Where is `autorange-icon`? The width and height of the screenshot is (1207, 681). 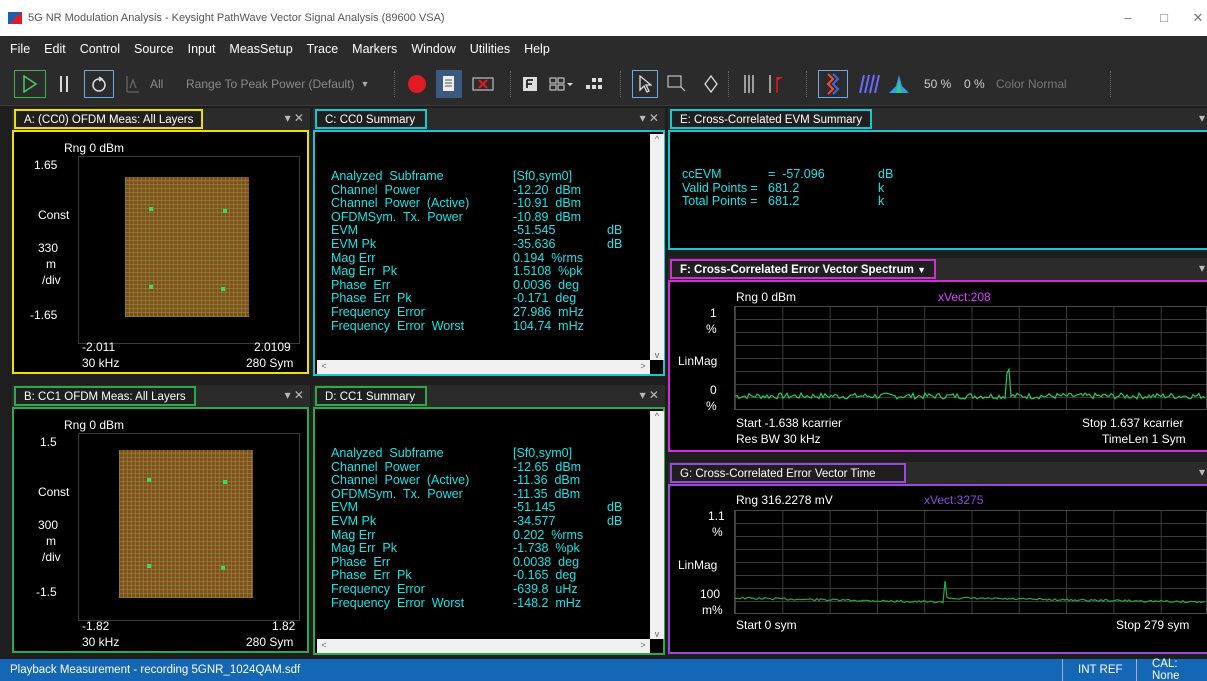
autorange-icon is located at coordinates (133, 84).